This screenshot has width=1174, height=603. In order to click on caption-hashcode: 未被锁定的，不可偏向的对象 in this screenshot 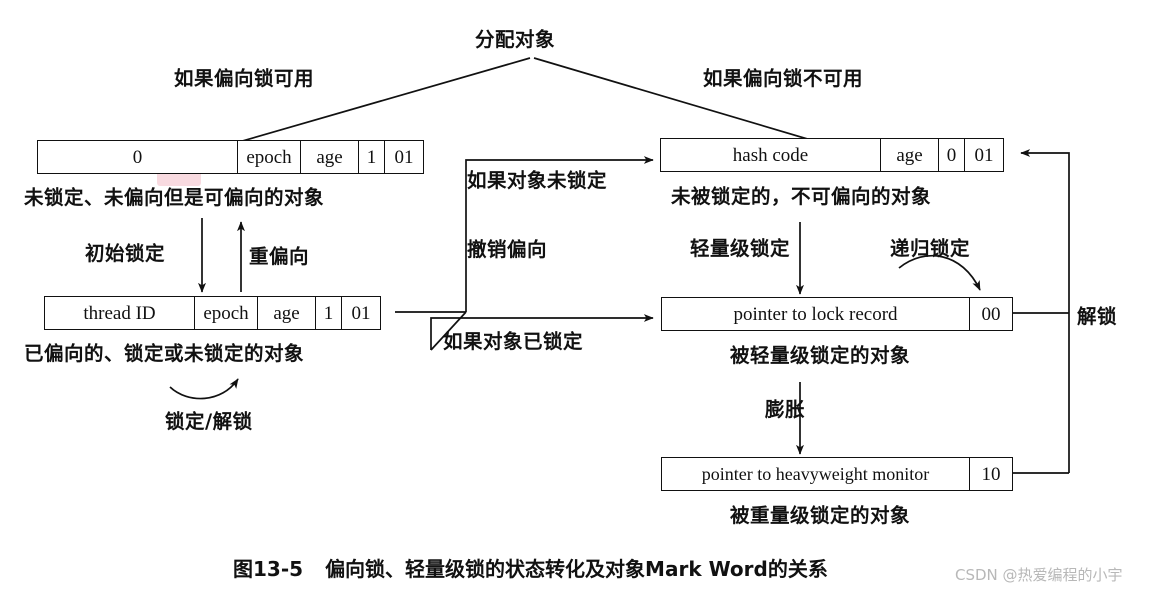, I will do `click(801, 196)`.